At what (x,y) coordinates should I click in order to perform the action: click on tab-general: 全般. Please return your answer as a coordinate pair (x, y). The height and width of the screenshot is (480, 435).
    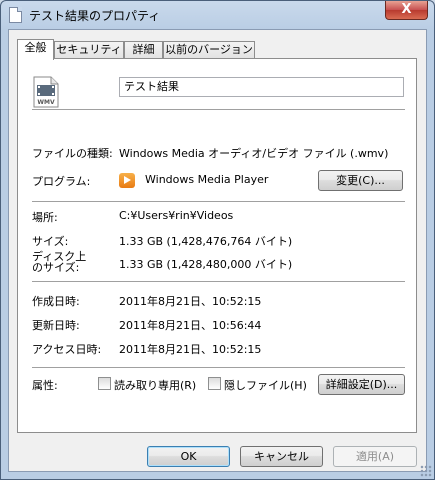
    Looking at the image, I should click on (35, 49).